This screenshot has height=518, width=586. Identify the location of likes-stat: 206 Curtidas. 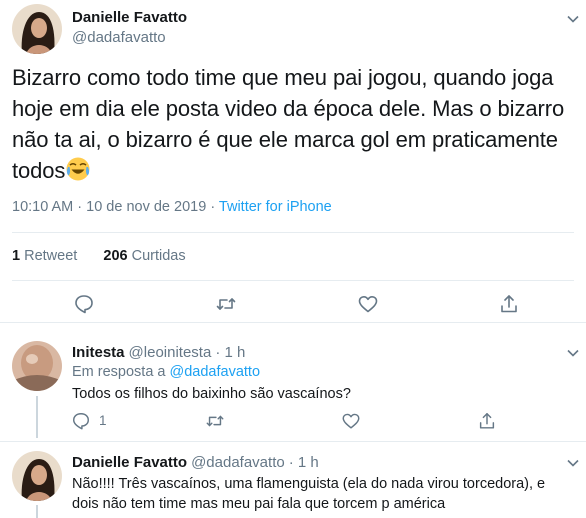
(144, 256).